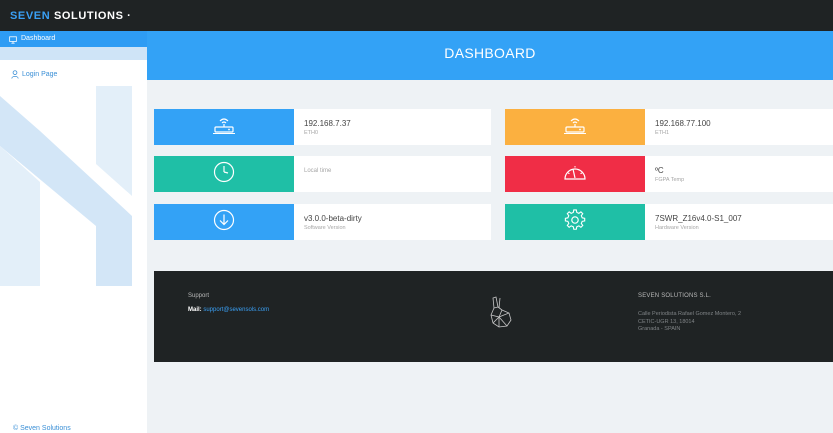  I want to click on page-title: DASHBOARD, so click(490, 53).